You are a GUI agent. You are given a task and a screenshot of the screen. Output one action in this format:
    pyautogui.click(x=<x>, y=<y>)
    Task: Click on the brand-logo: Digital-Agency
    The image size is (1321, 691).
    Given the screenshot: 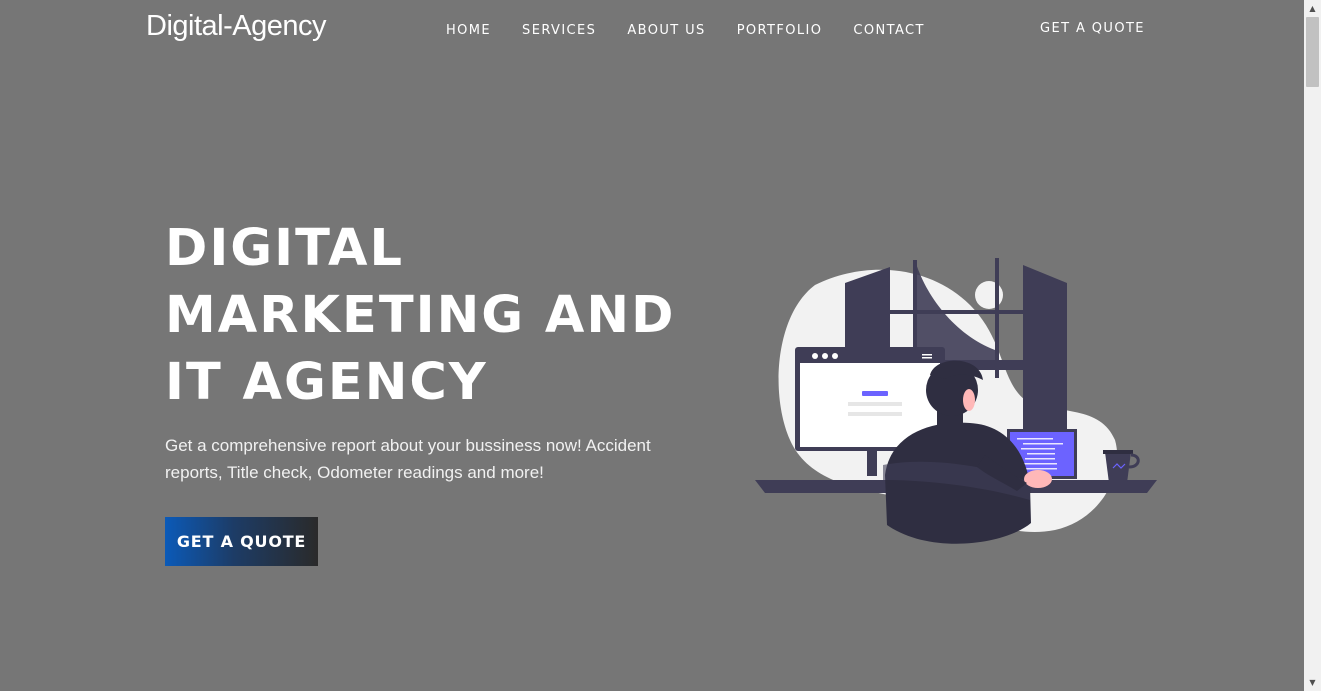 What is the action you would take?
    pyautogui.click(x=236, y=26)
    